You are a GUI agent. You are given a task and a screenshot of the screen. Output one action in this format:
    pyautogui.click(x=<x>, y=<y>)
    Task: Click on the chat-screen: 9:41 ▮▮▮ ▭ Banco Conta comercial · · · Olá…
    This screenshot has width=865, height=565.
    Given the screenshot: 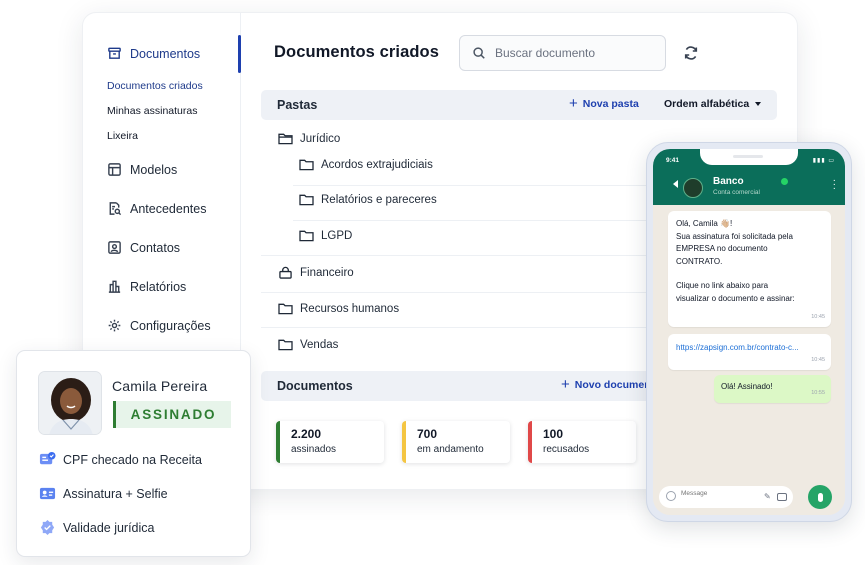 What is the action you would take?
    pyautogui.click(x=749, y=332)
    